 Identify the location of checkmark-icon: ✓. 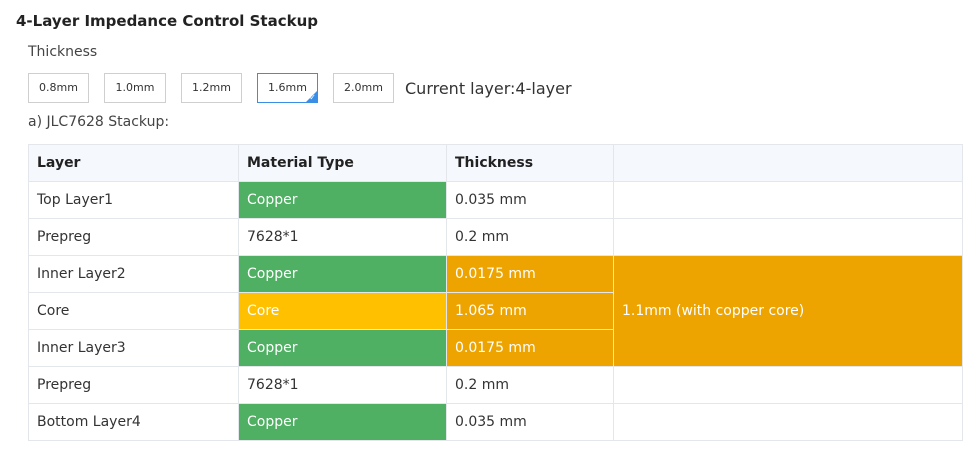
(312, 97).